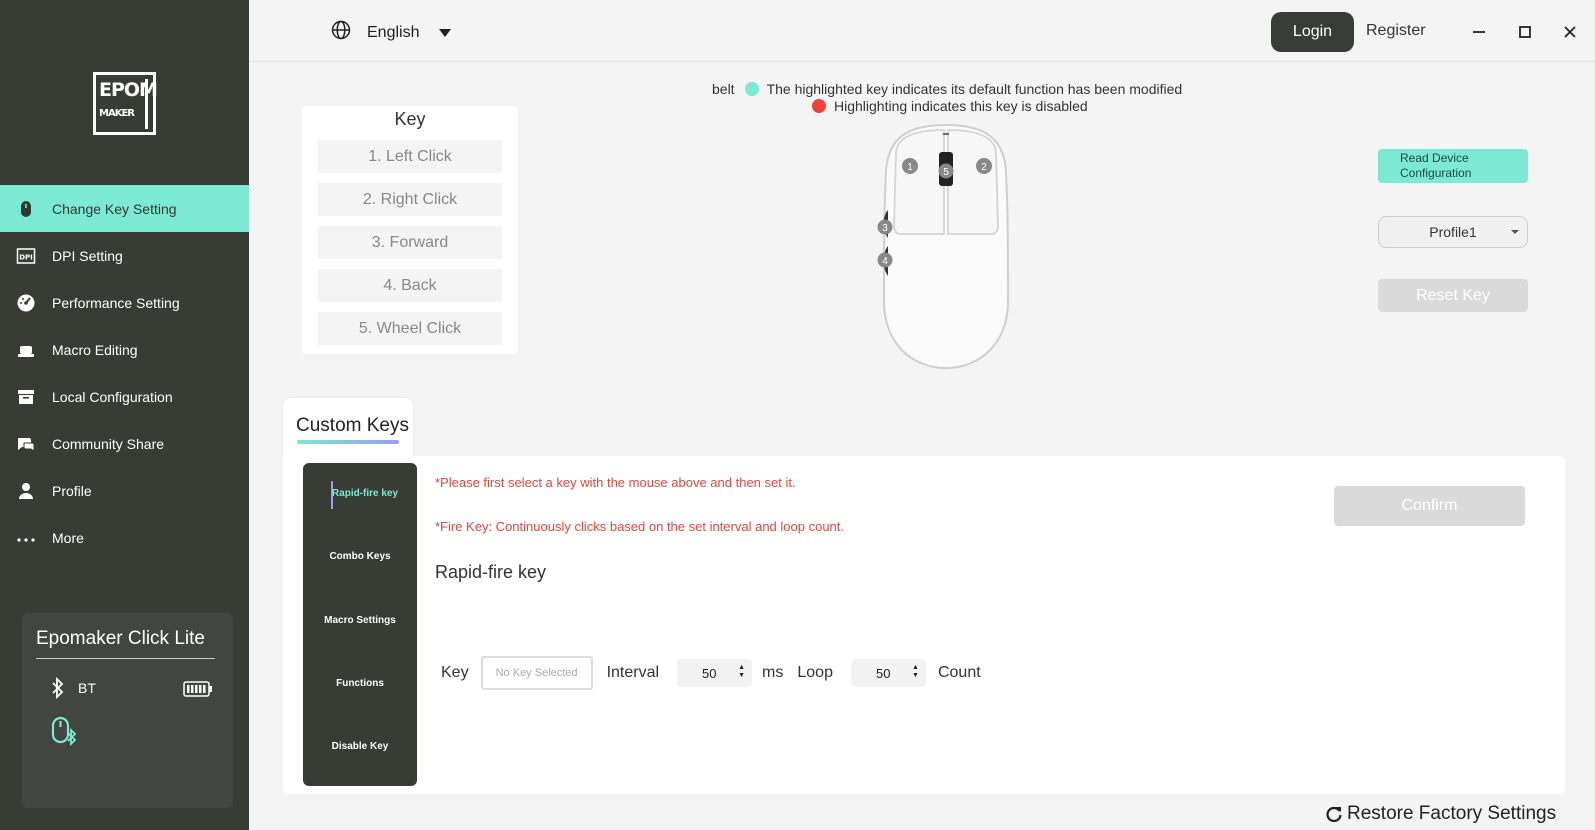 The height and width of the screenshot is (830, 1595). I want to click on restore-factory-settings-button: Restore Factory Settings, so click(1440, 814).